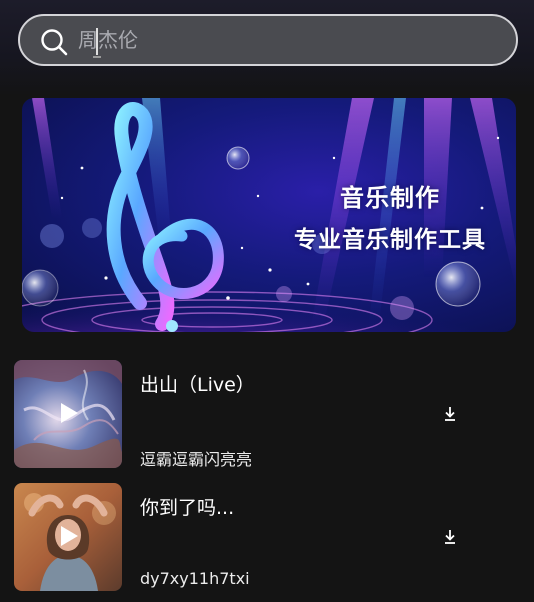  What do you see at coordinates (197, 385) in the screenshot?
I see `song-title: 出山（Live）` at bounding box center [197, 385].